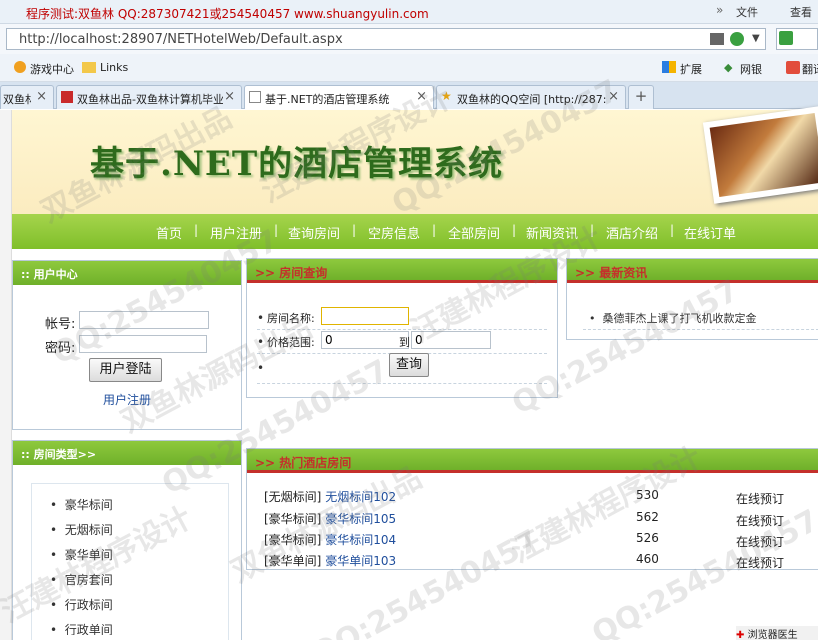  What do you see at coordinates (315, 463) in the screenshot?
I see `hot-rooms-title: 热门酒店房间` at bounding box center [315, 463].